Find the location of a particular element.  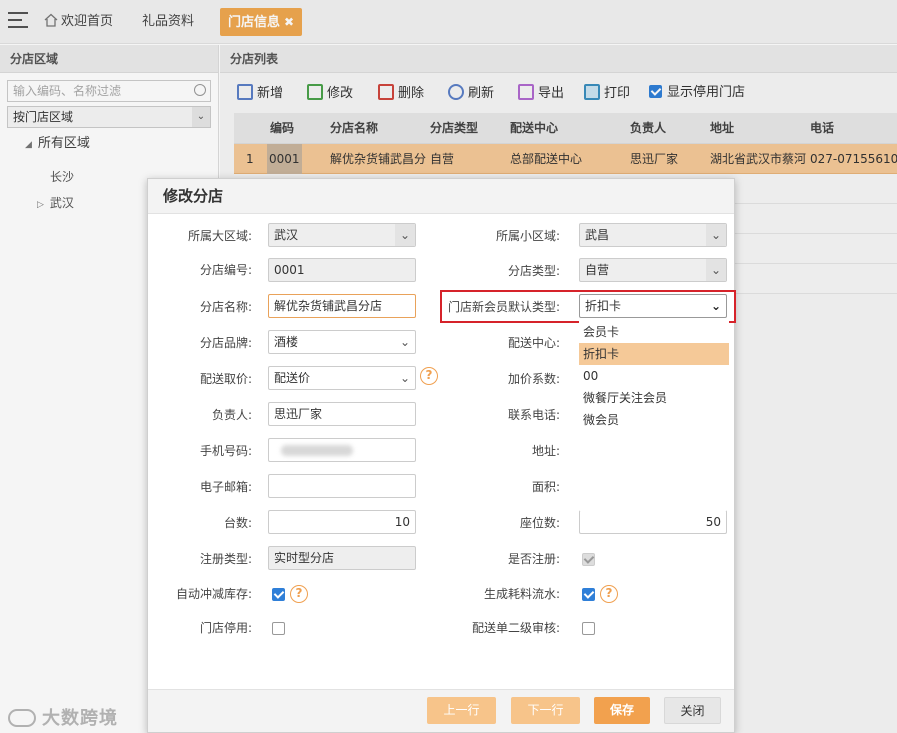

small-area-select: 武昌 ⌄ is located at coordinates (653, 235).